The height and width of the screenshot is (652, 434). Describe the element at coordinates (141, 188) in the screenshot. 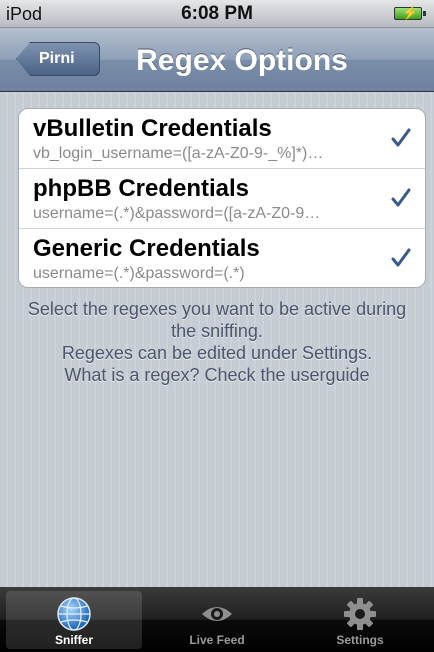

I see `regex-title: phpBB Credentials` at that location.